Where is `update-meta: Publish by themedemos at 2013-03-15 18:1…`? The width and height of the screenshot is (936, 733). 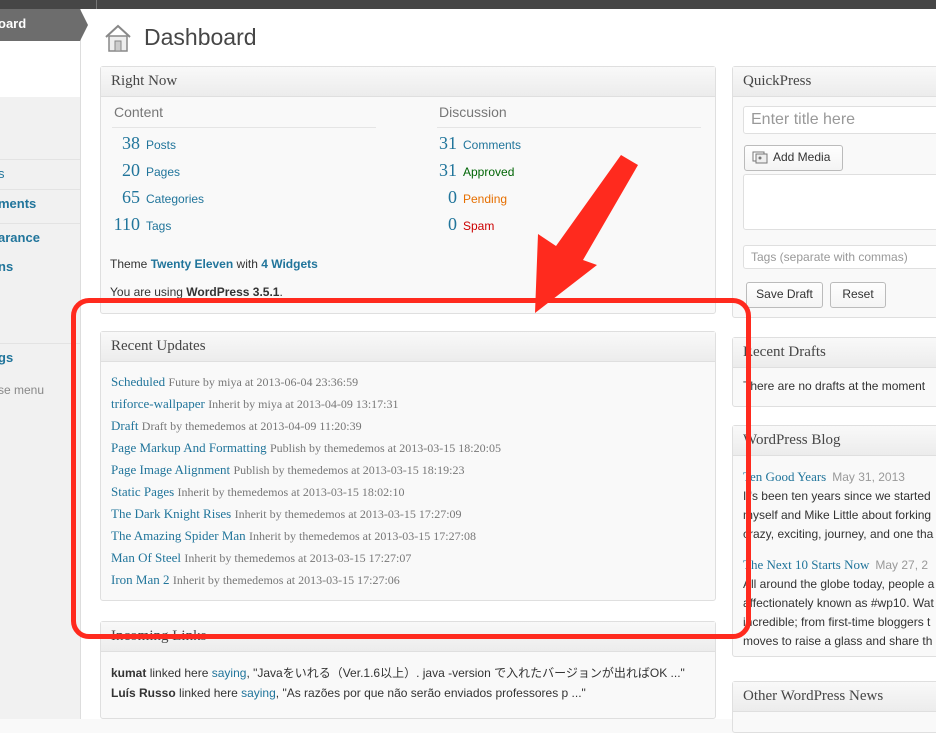
update-meta: Publish by themedemos at 2013-03-15 18:1… is located at coordinates (349, 470).